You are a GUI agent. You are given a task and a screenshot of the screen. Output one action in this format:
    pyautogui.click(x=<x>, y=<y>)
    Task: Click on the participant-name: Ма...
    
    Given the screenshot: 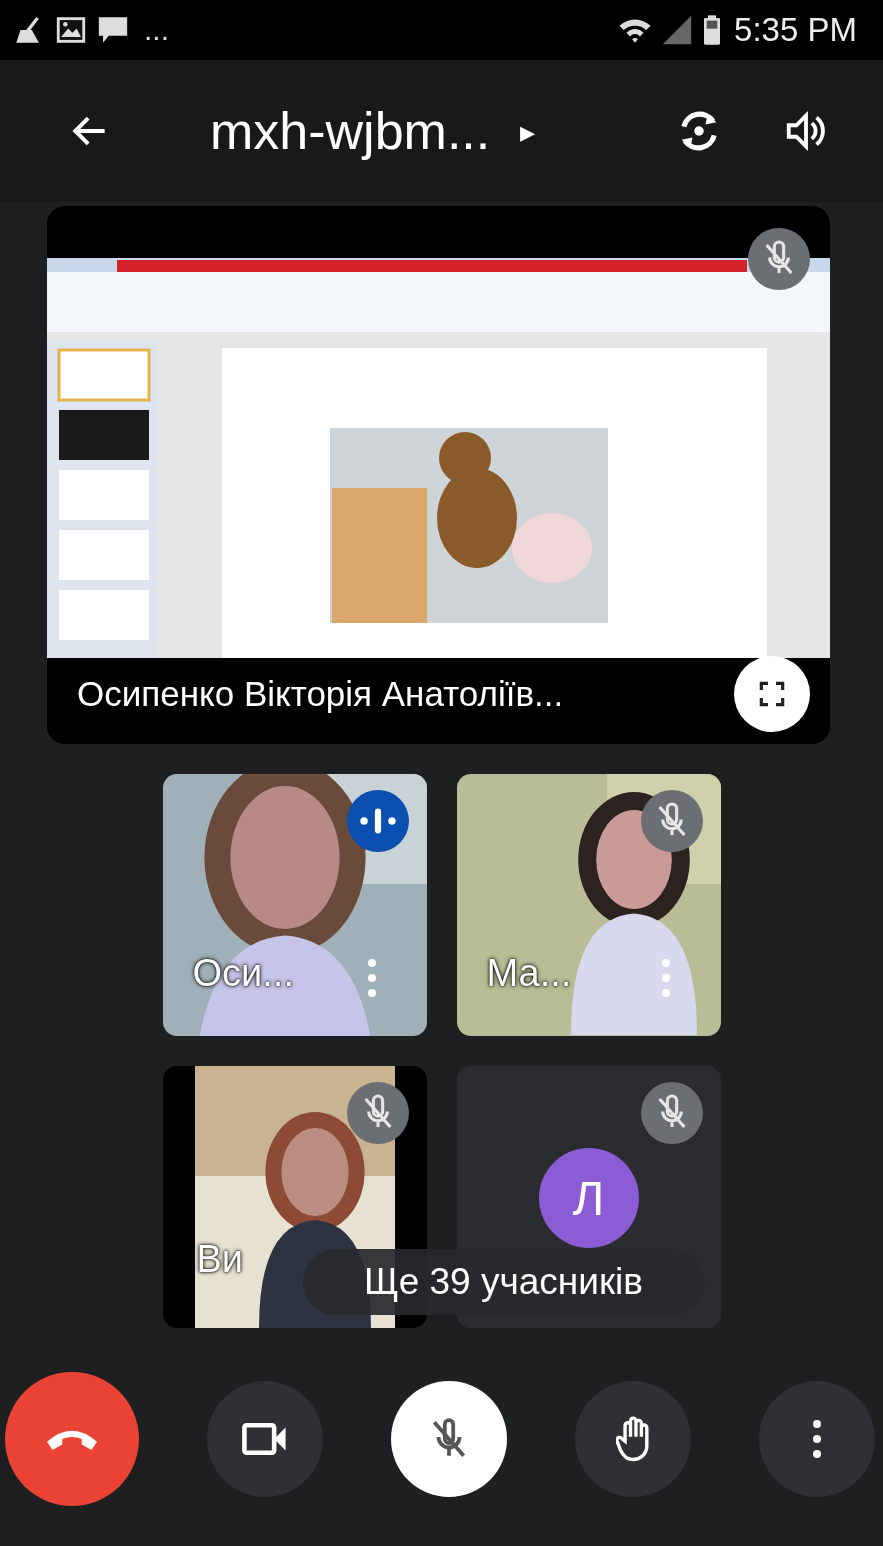 What is the action you would take?
    pyautogui.click(x=529, y=973)
    